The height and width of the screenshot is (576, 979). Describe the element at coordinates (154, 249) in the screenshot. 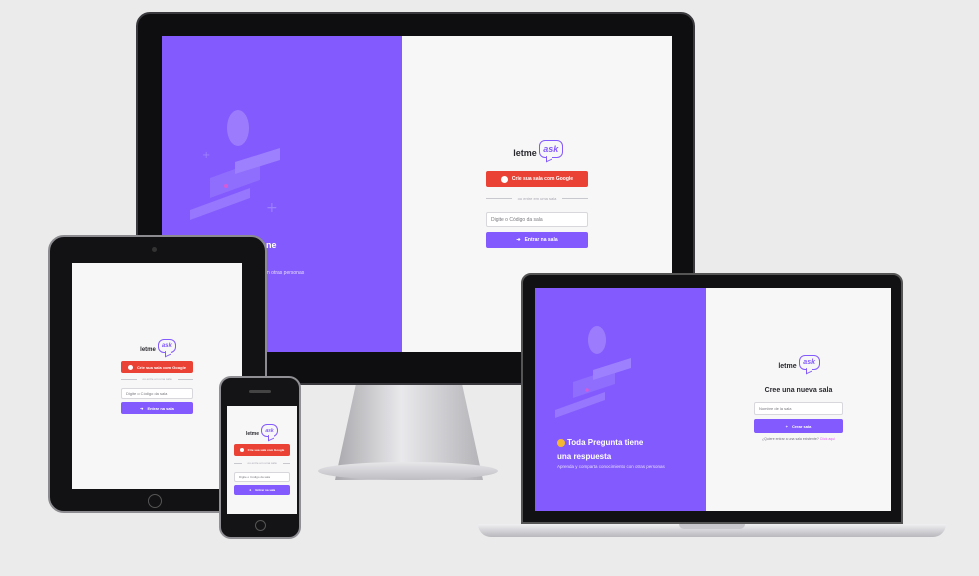

I see `tablet-camera` at that location.